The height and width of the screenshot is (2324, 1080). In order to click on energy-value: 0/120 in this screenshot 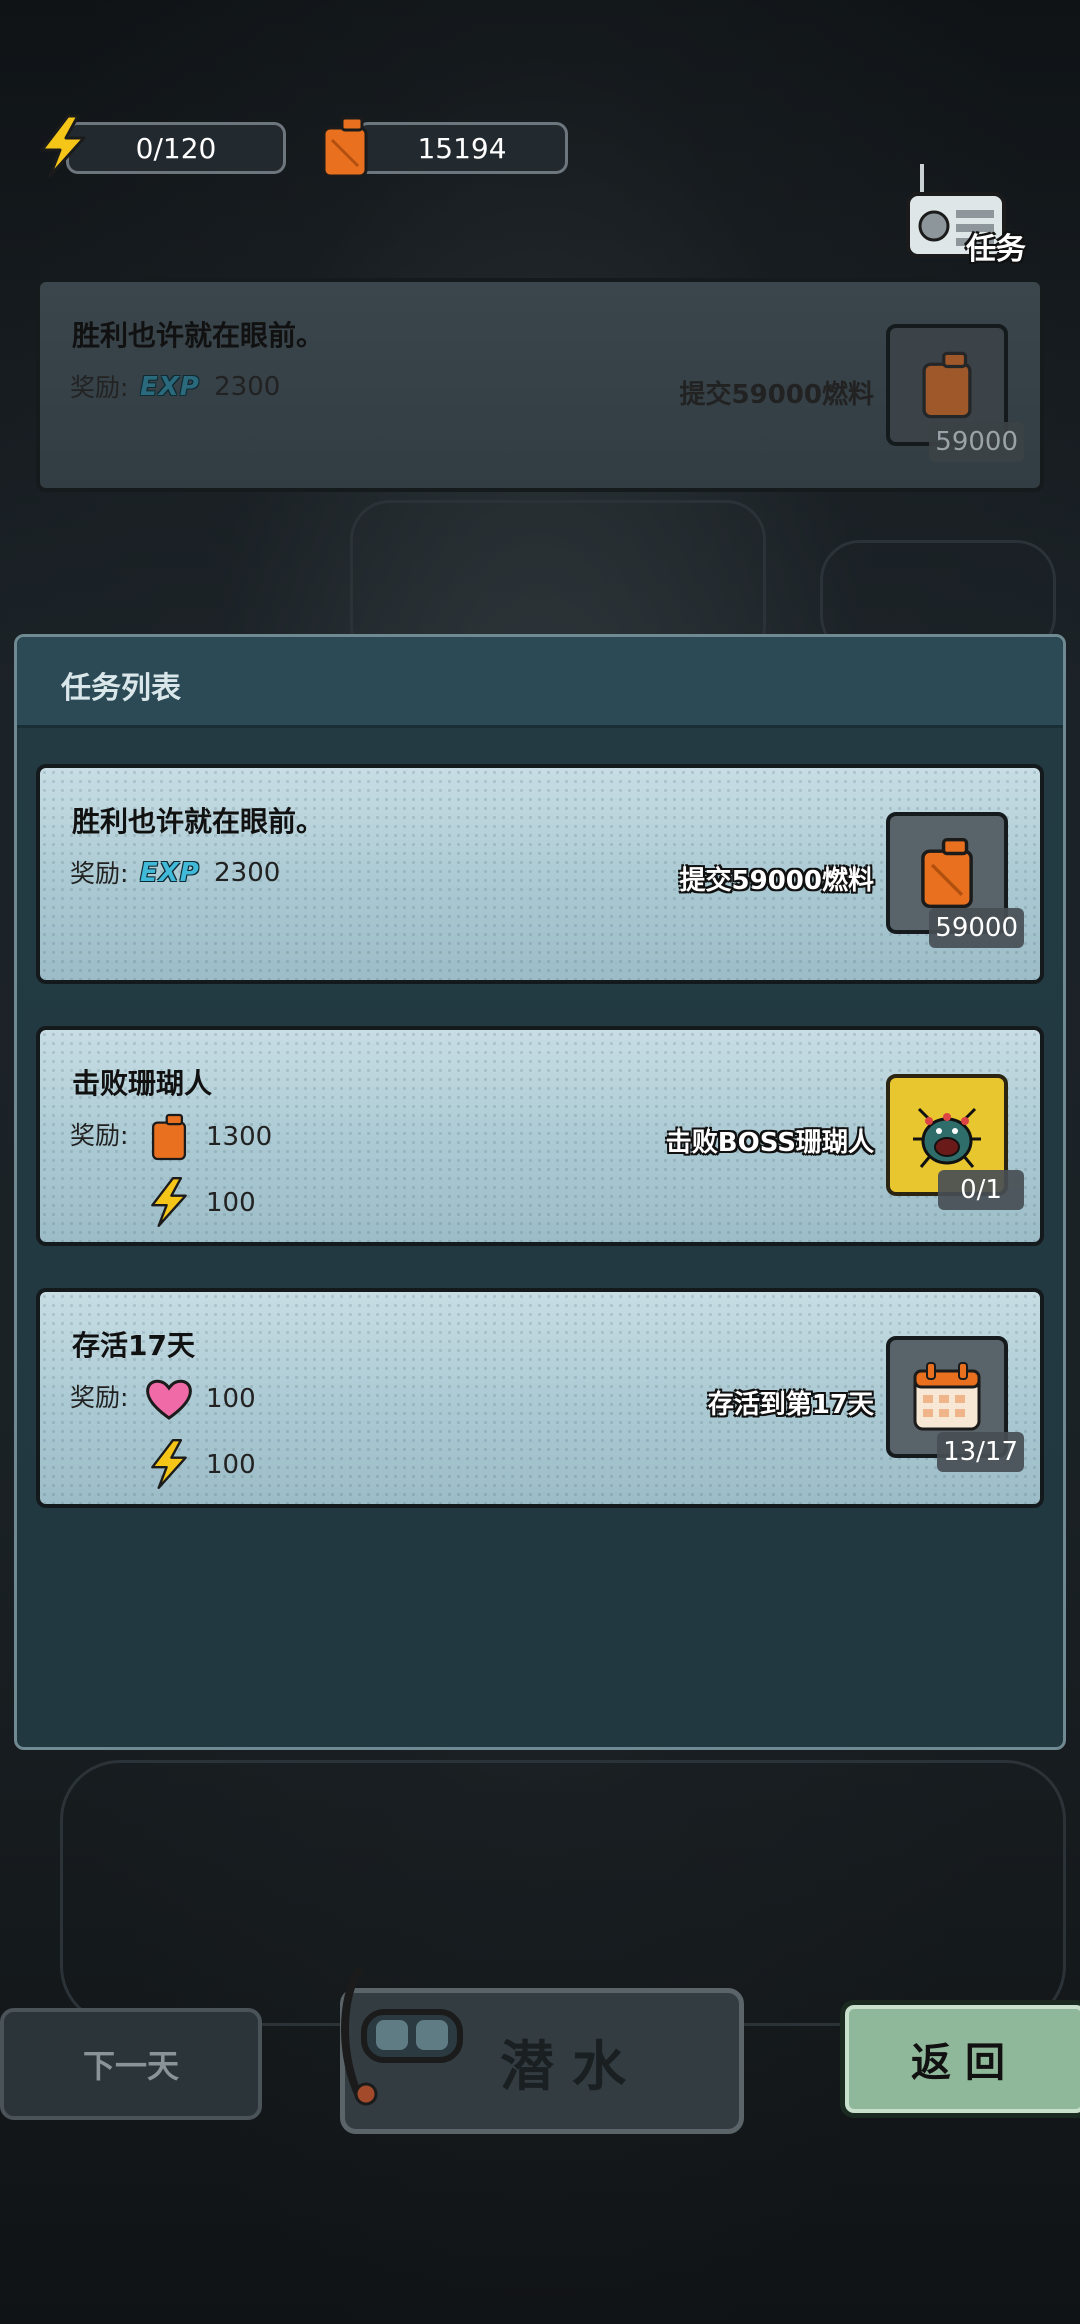, I will do `click(176, 148)`.